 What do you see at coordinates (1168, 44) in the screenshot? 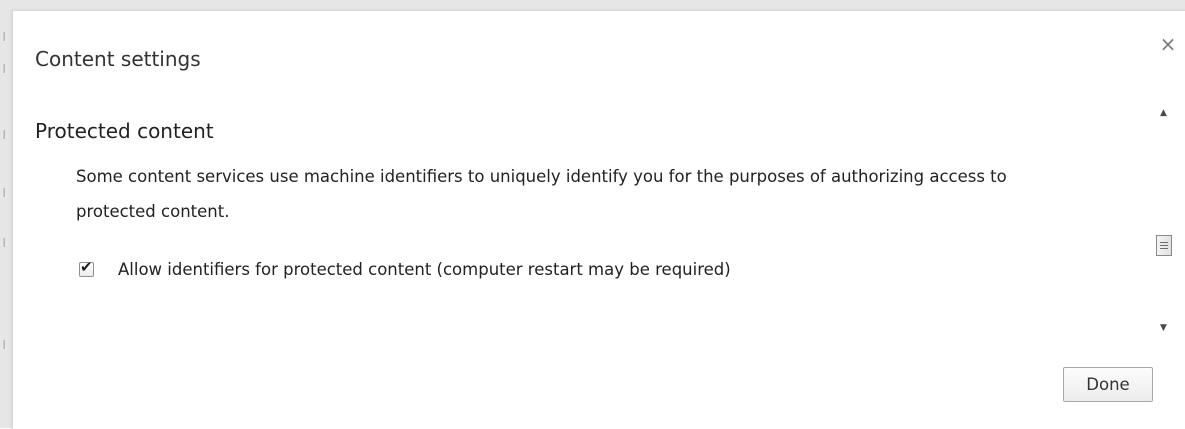
I see `close-icon: ×` at bounding box center [1168, 44].